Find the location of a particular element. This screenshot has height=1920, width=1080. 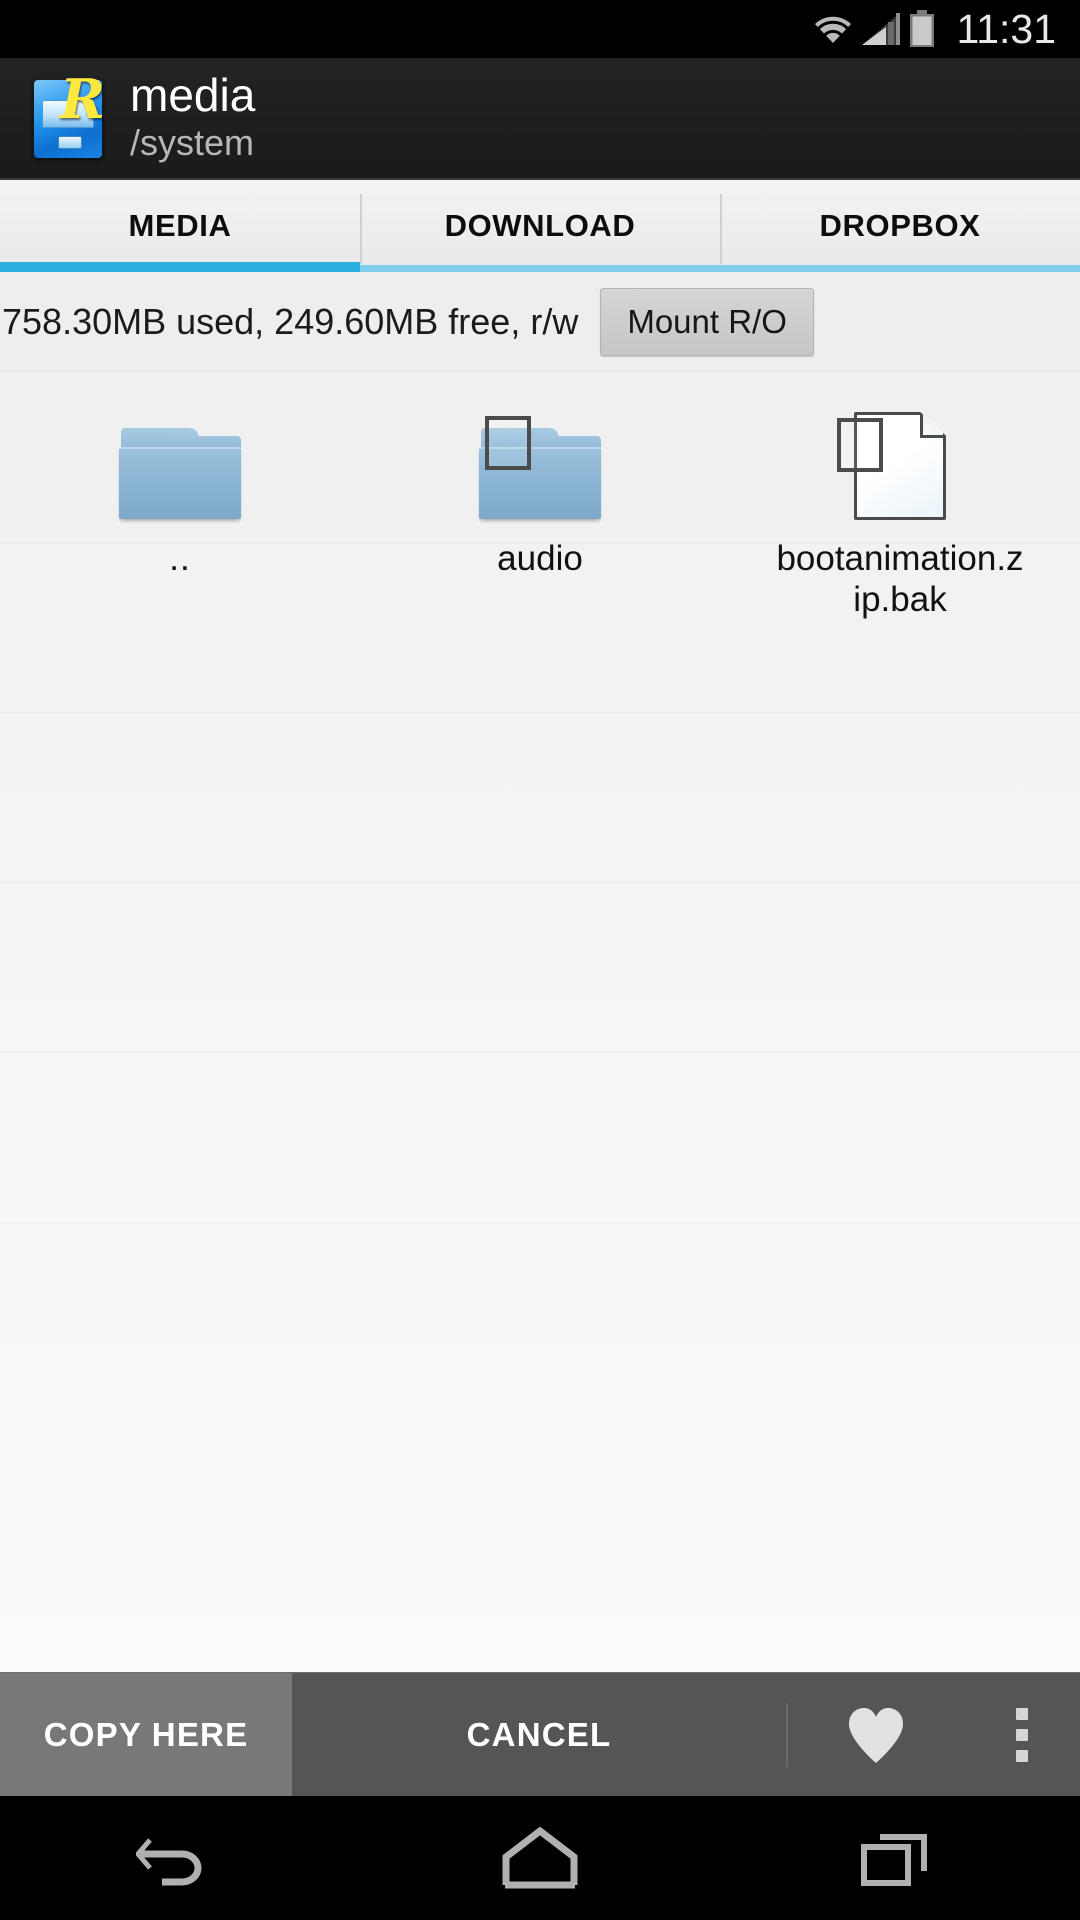

root-explorer-icon: R is located at coordinates (68, 116).